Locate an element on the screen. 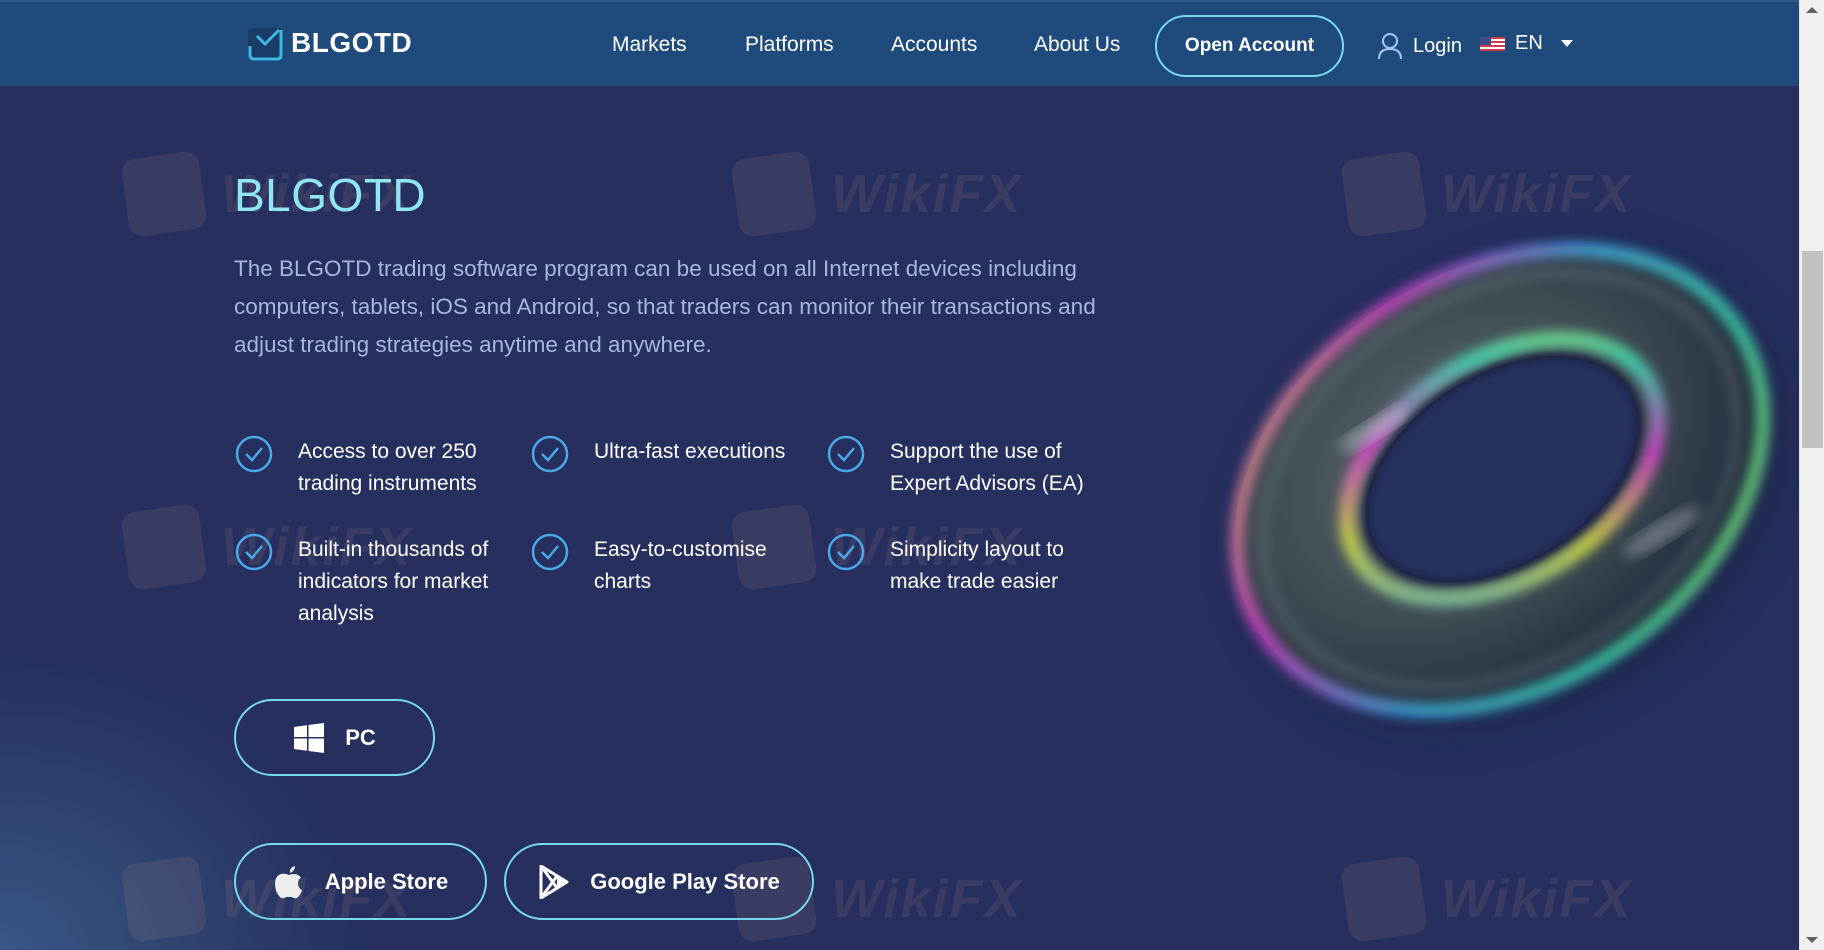 This screenshot has width=1824, height=950. feature-item: Access to over 250 trading instruments is located at coordinates (371, 467).